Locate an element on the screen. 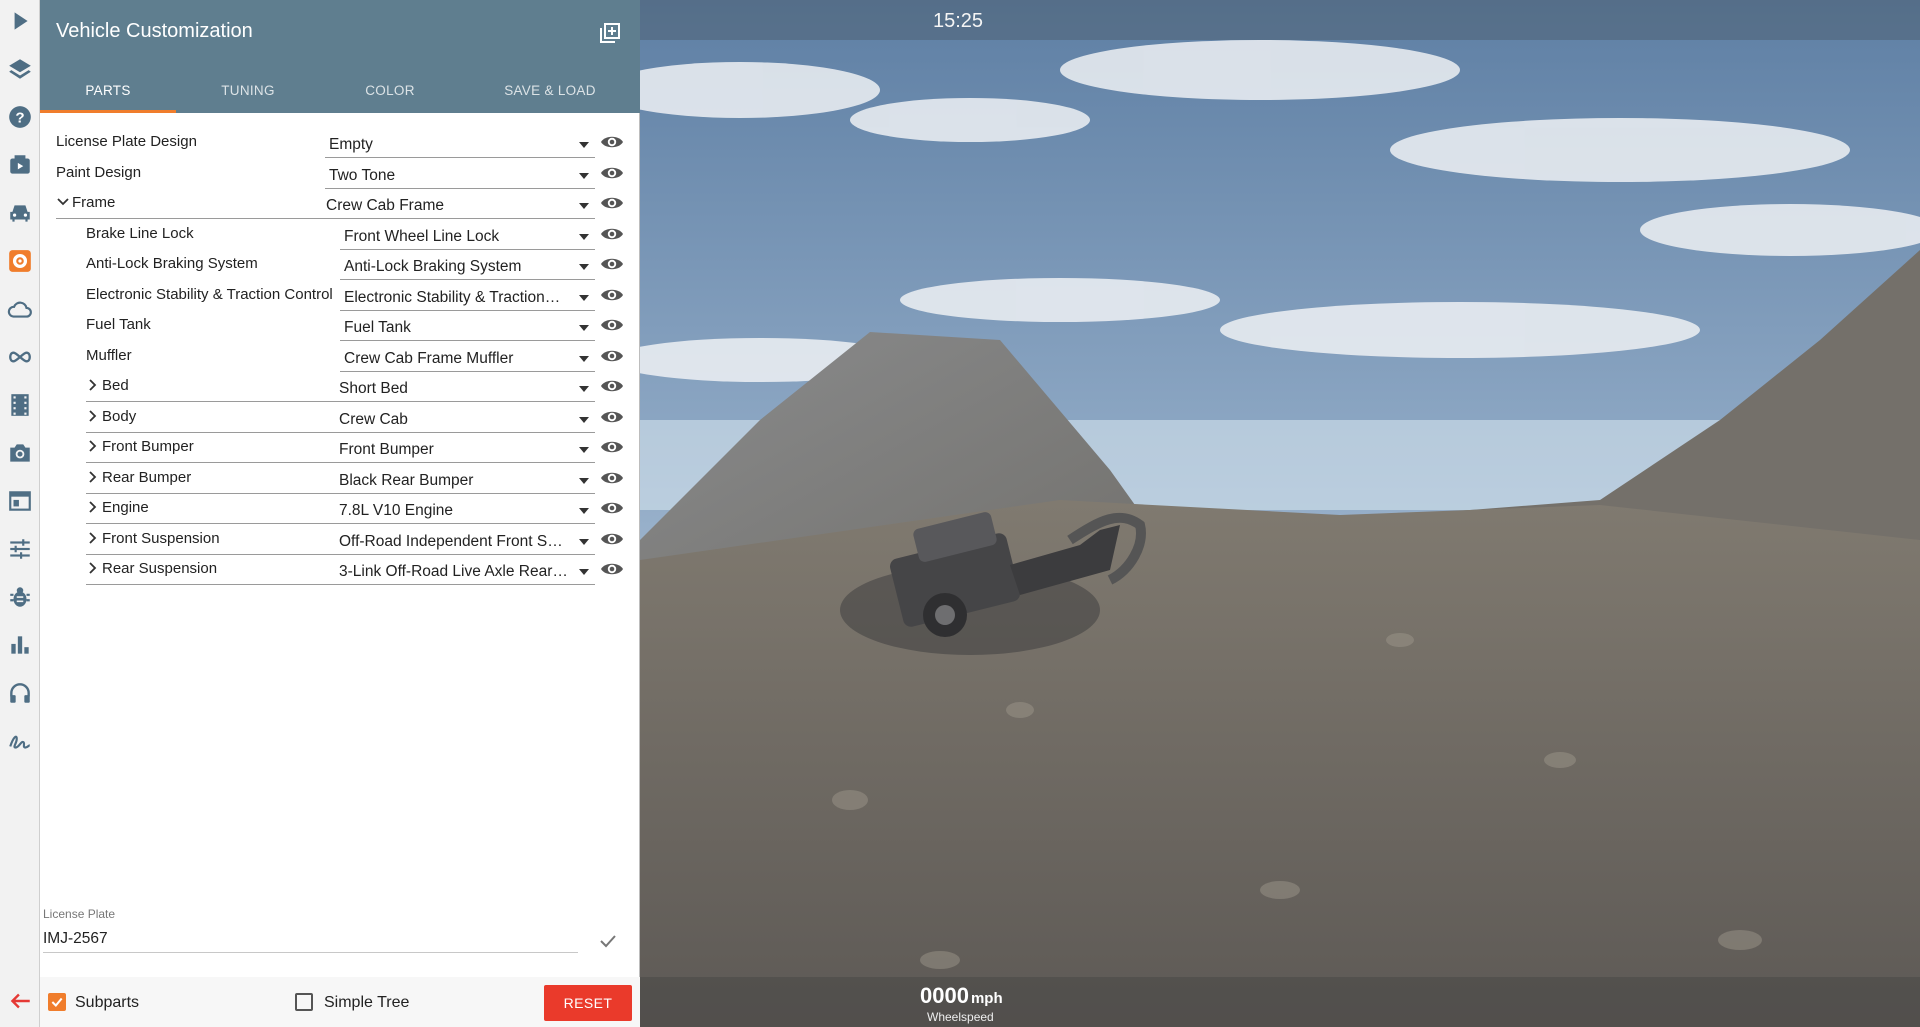 The width and height of the screenshot is (1920, 1027). part-select: Crew Cab Frame Muffler is located at coordinates (467, 358).